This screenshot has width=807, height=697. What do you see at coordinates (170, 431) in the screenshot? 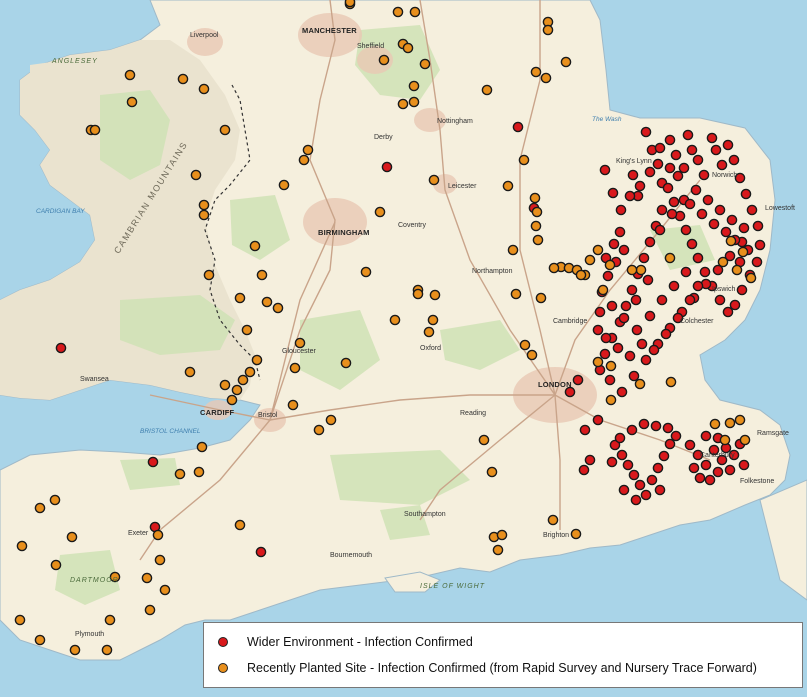
I see `label-bristol-channel: BRISTOL CHANNEL` at bounding box center [170, 431].